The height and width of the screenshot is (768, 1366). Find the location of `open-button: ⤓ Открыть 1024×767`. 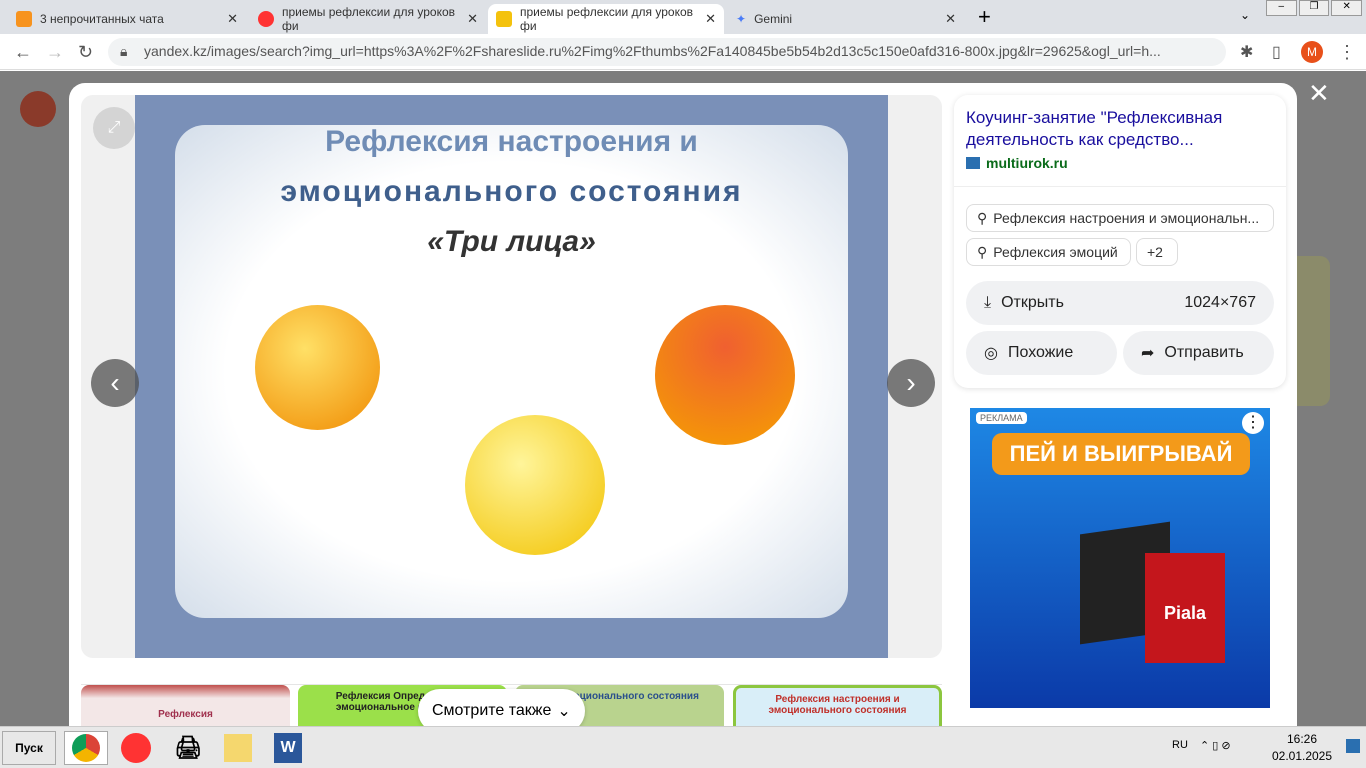

open-button: ⤓ Открыть 1024×767 is located at coordinates (1120, 303).